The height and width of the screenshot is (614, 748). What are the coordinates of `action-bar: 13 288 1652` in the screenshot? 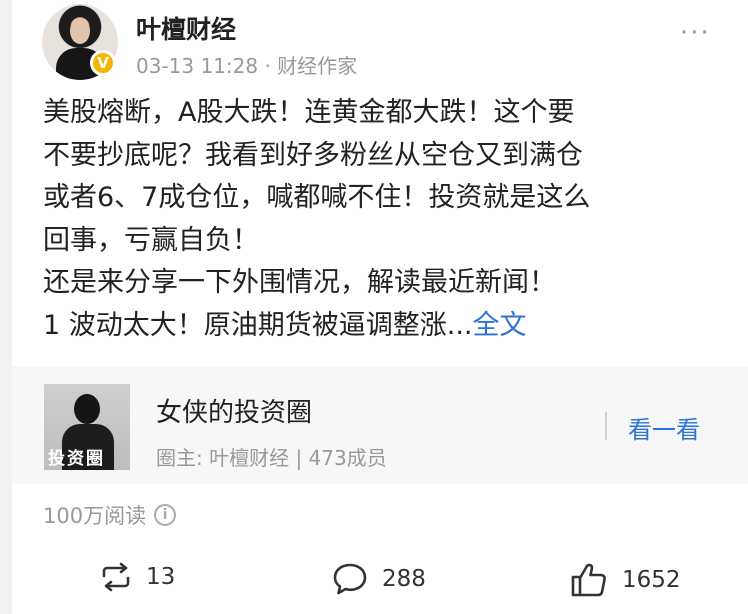 It's located at (380, 581).